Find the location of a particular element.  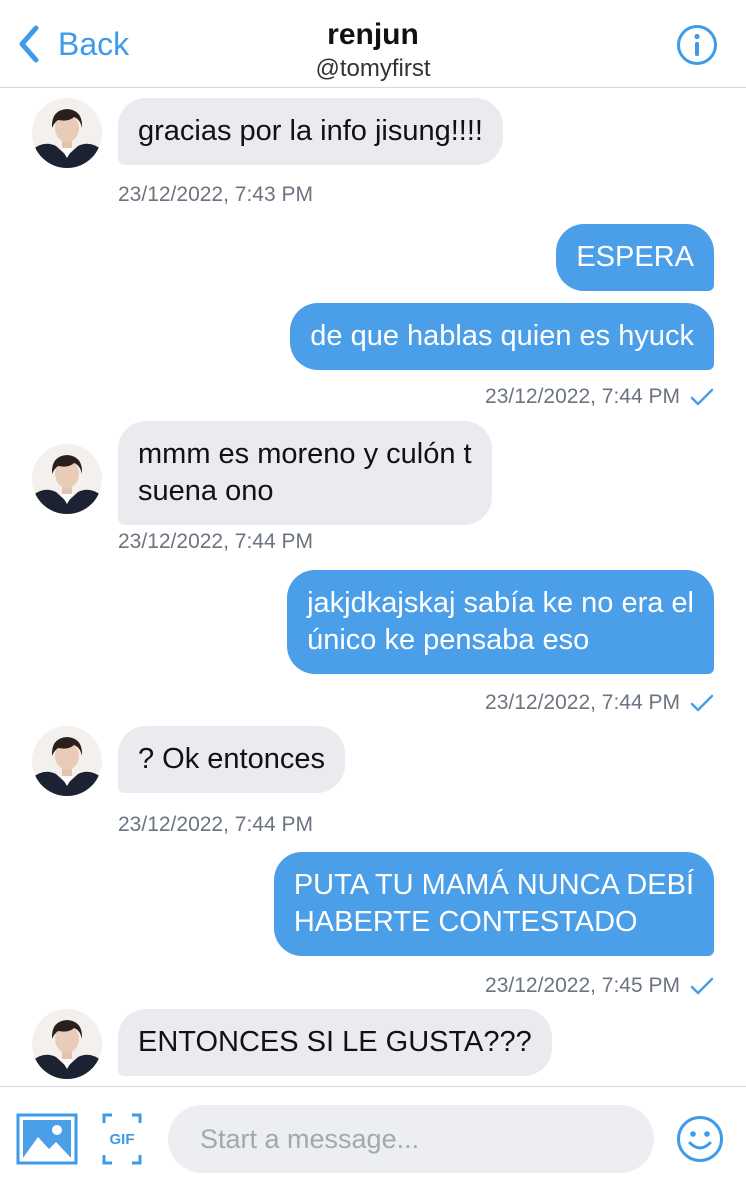

message-line: mmm es moreno y culón t is located at coordinates (305, 454).